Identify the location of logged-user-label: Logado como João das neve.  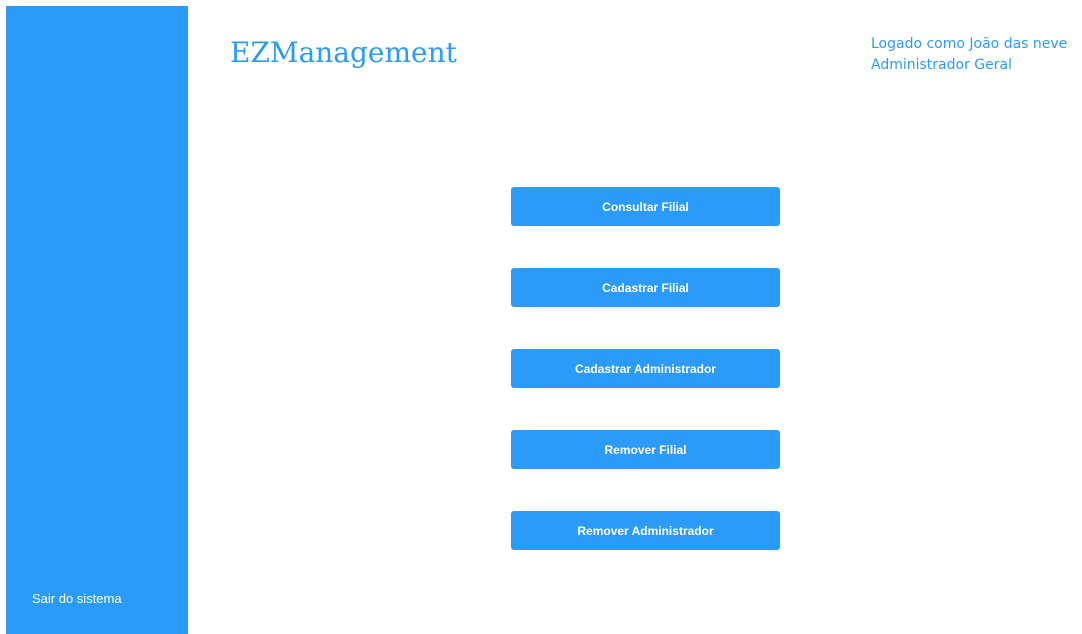
(969, 44).